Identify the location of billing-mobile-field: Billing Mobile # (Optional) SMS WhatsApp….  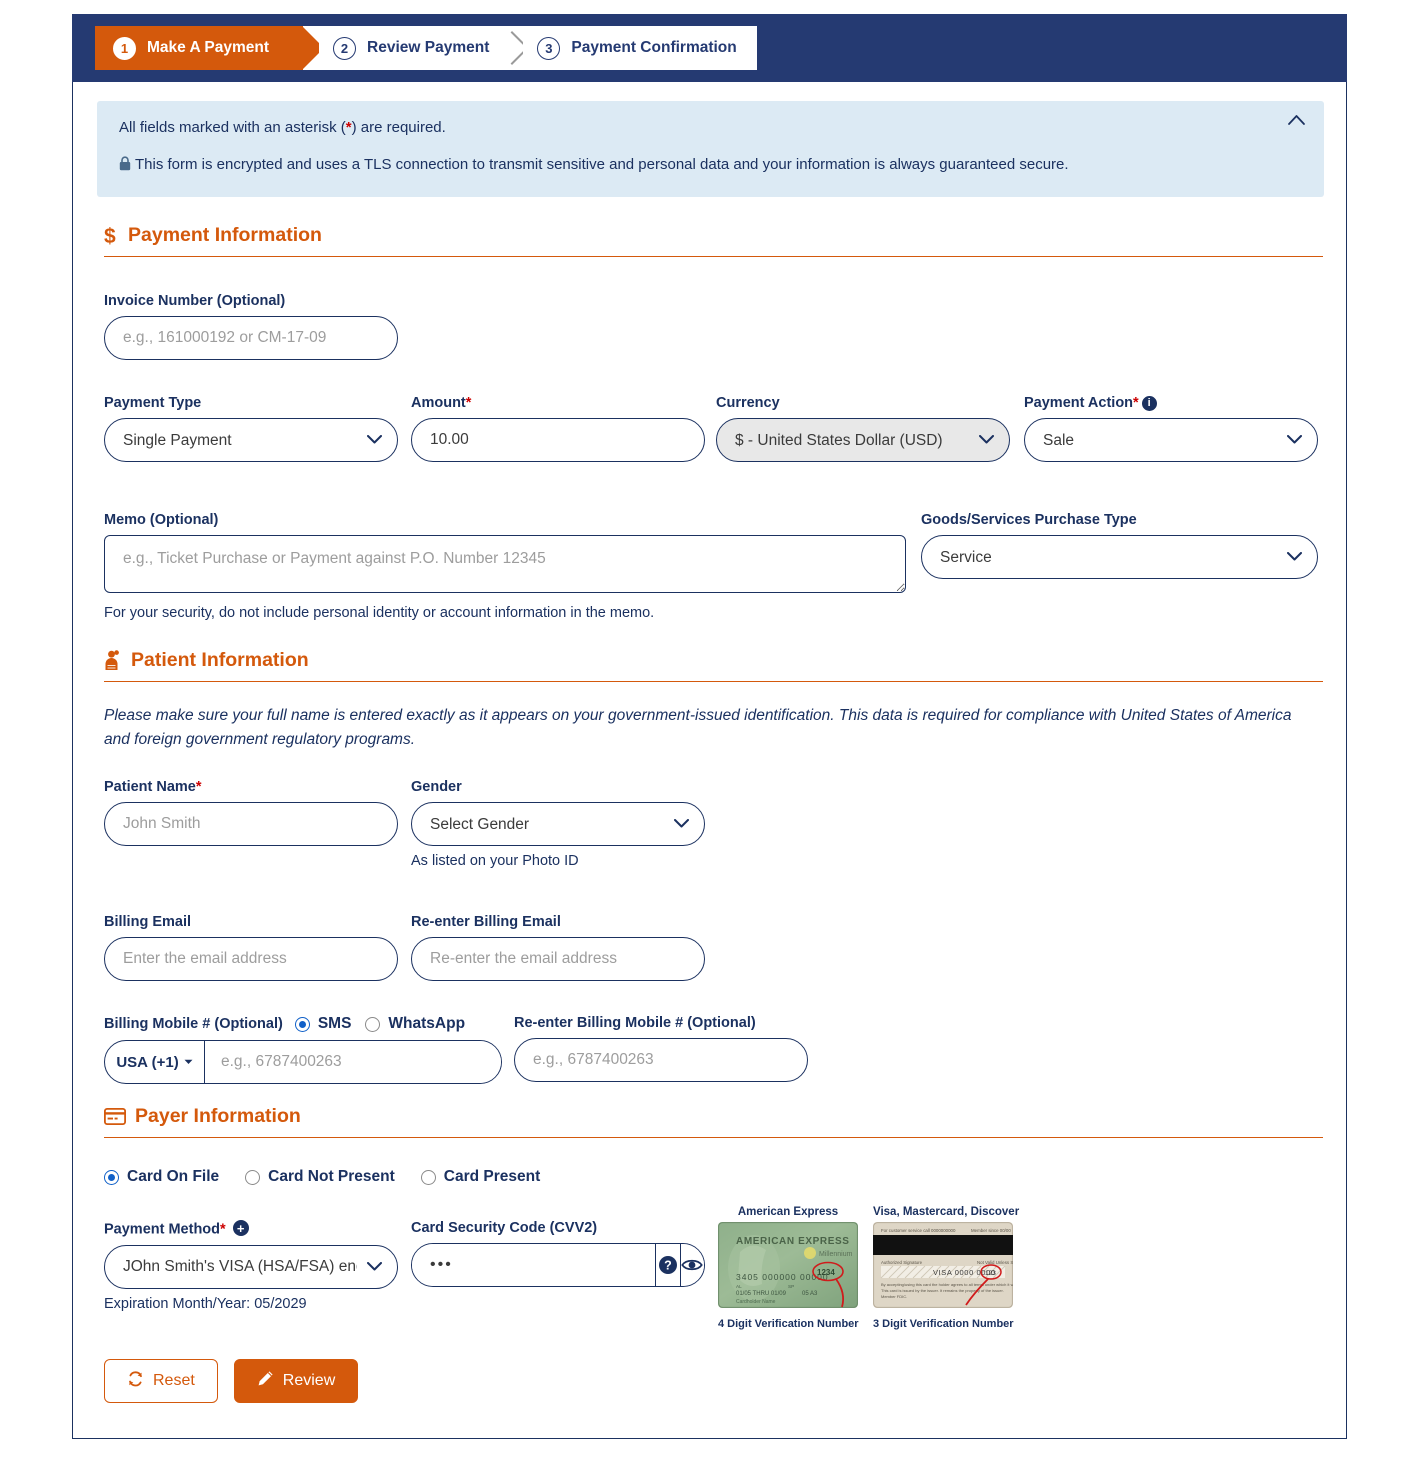
(303, 1049).